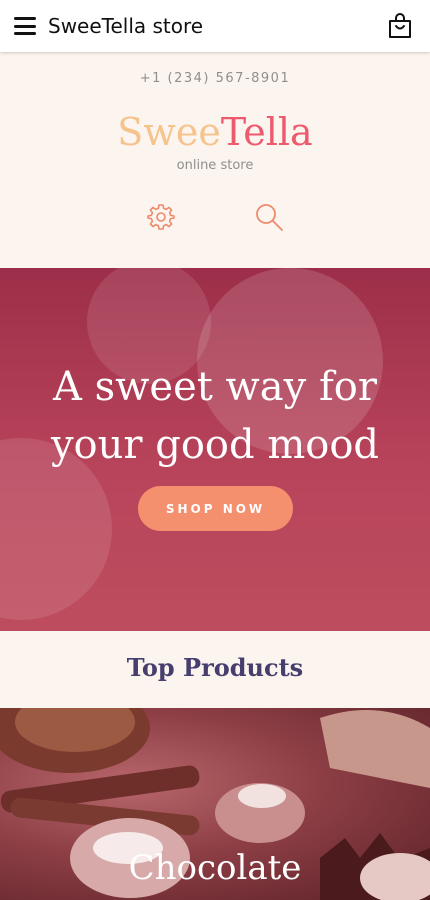 Image resolution: width=430 pixels, height=900 pixels. Describe the element at coordinates (215, 165) in the screenshot. I see `store-tagline: online store` at that location.